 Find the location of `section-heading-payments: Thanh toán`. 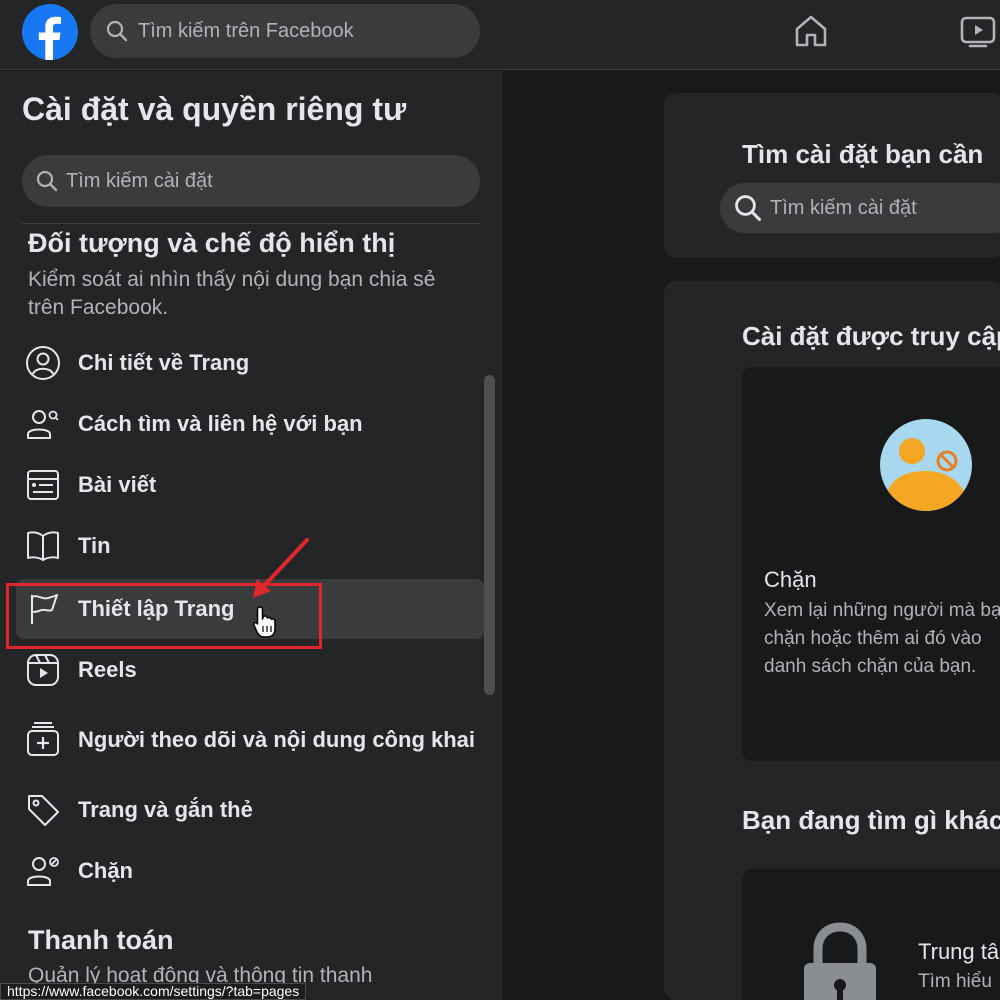

section-heading-payments: Thanh toán is located at coordinates (101, 940).